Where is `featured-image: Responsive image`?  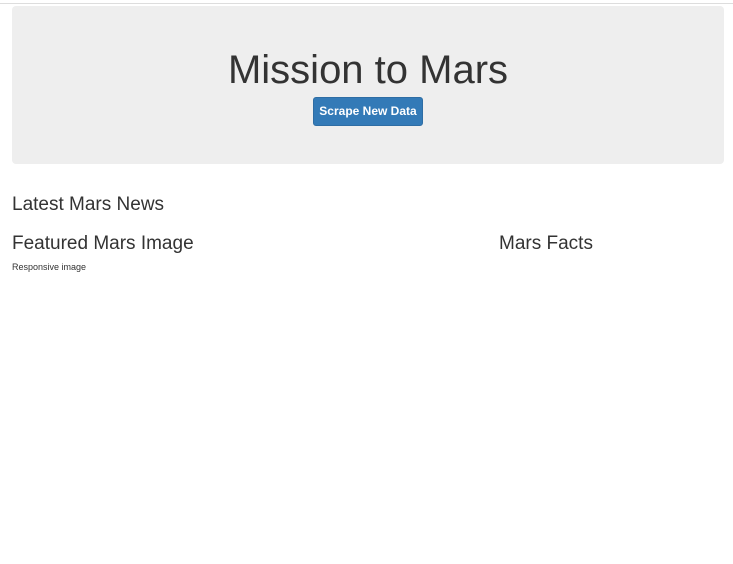 featured-image: Responsive image is located at coordinates (49, 267).